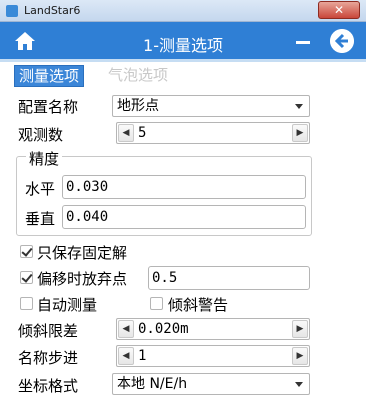 Image resolution: width=366 pixels, height=400 pixels. What do you see at coordinates (213, 329) in the screenshot?
I see `tilt-limit-stepper: ◀ 0.020m ▶` at bounding box center [213, 329].